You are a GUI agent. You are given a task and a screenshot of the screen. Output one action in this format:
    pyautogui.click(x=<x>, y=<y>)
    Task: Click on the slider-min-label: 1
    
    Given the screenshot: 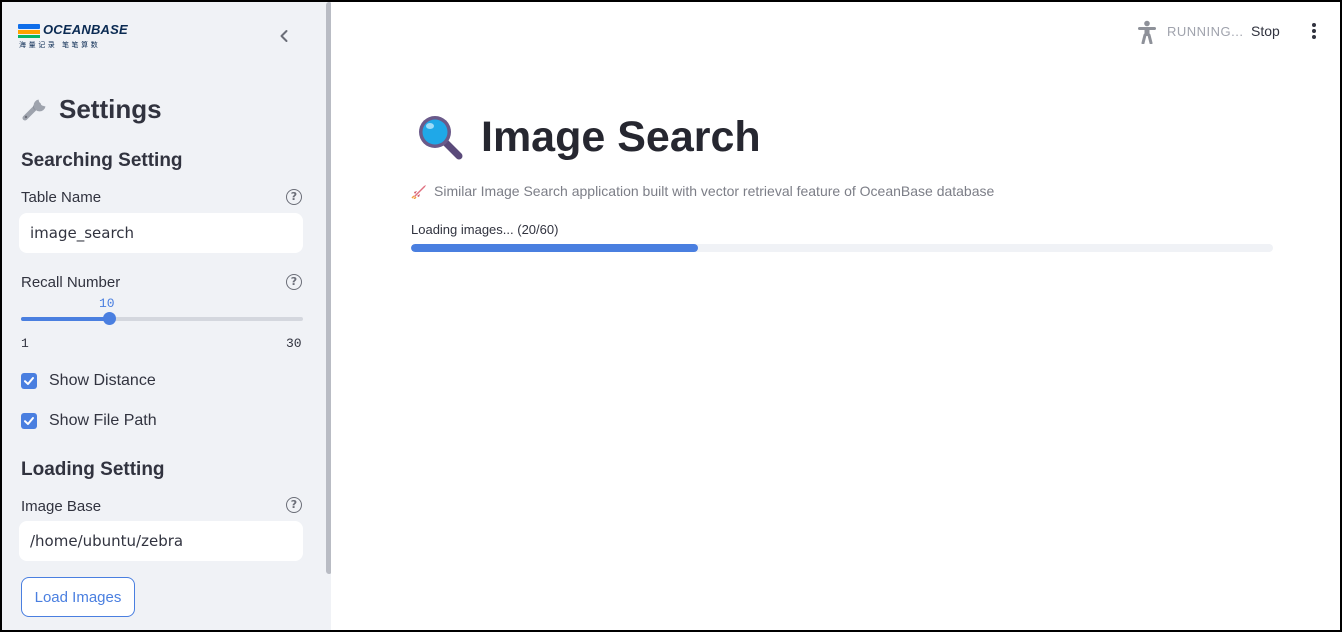 What is the action you would take?
    pyautogui.click(x=25, y=343)
    